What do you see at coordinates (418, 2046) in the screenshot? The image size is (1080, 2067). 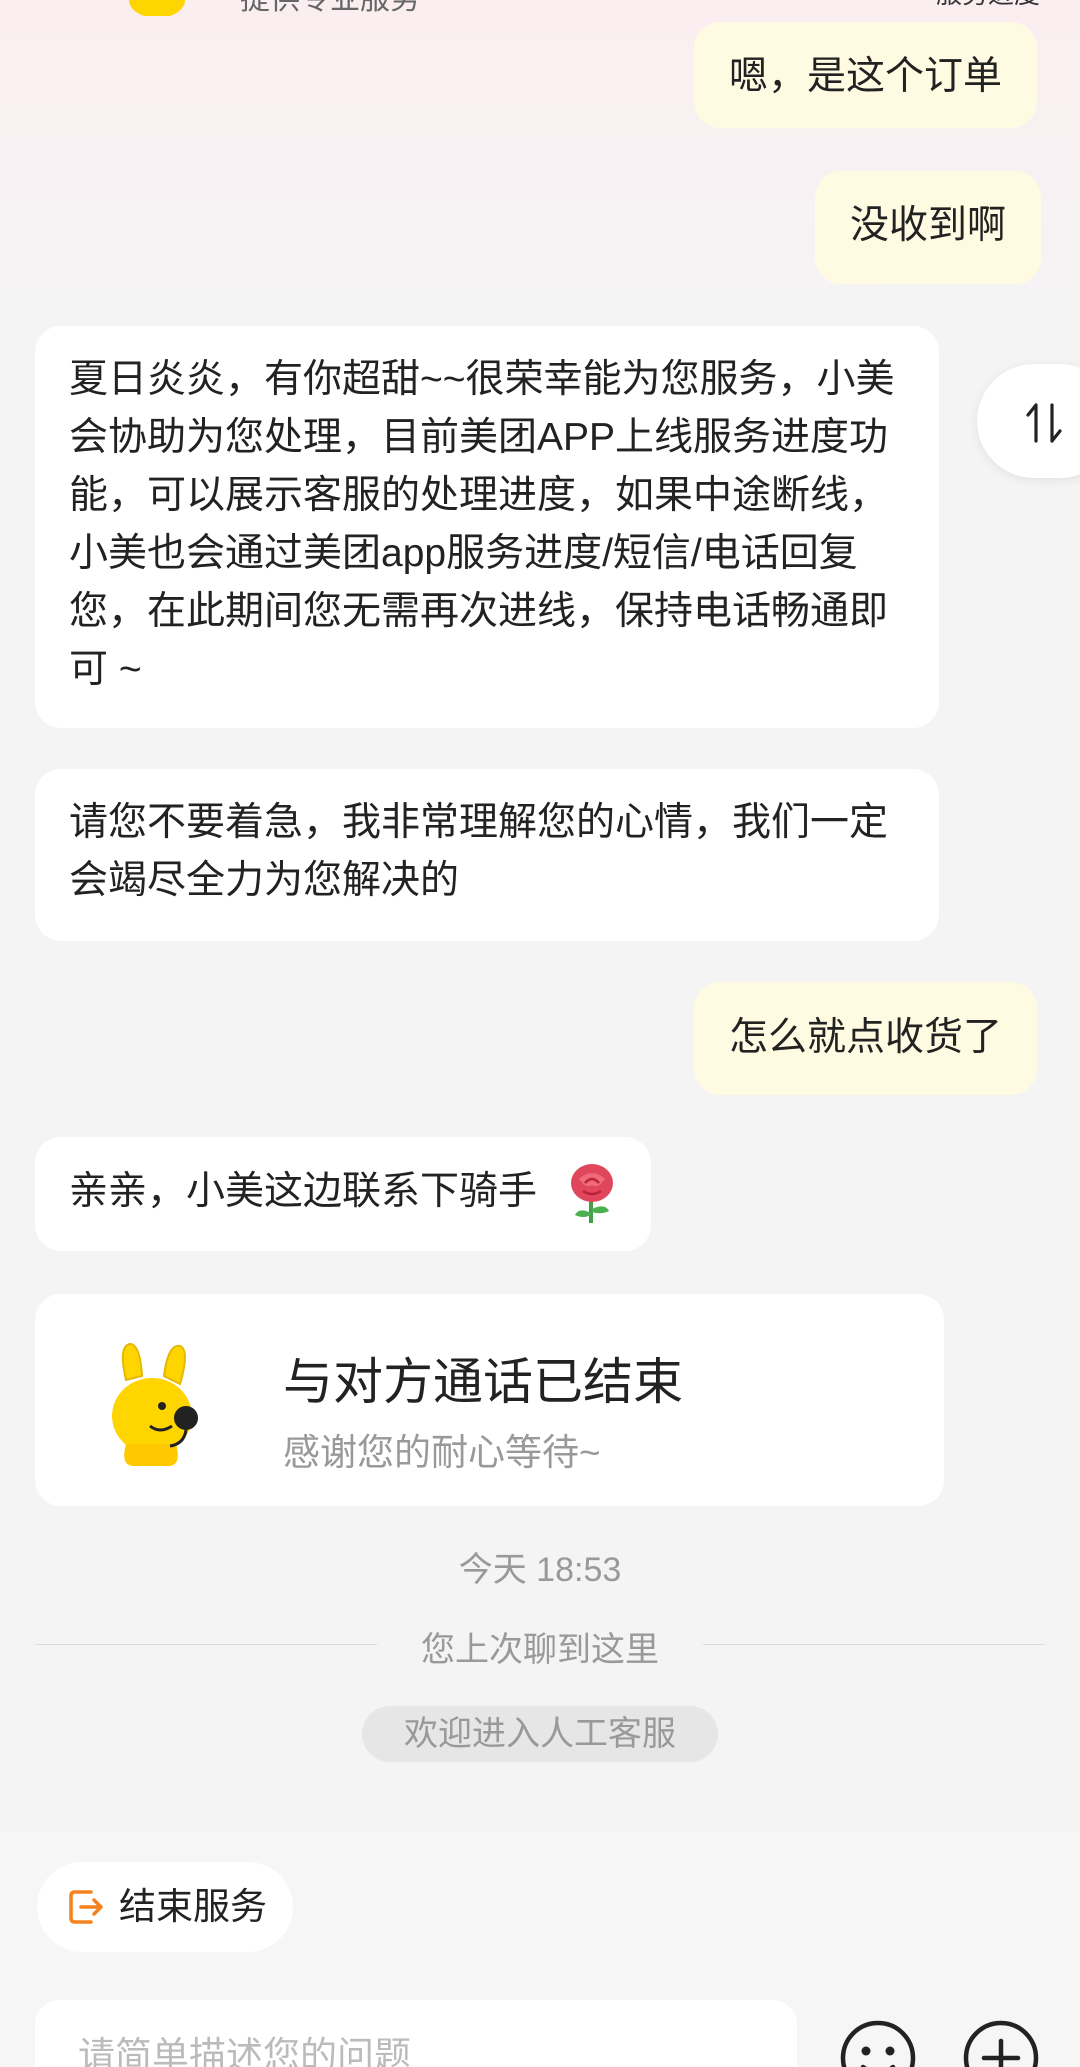 I see `message-input` at bounding box center [418, 2046].